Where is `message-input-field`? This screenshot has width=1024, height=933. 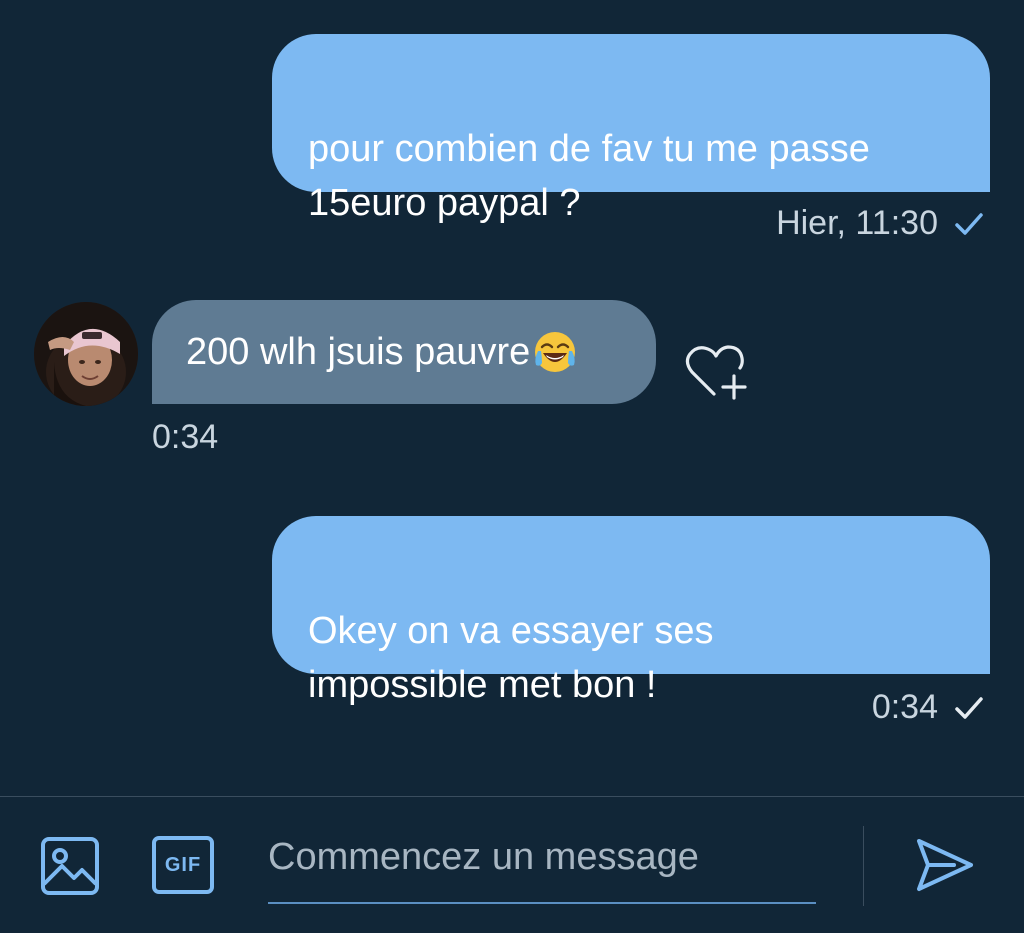
message-input-field is located at coordinates (542, 865).